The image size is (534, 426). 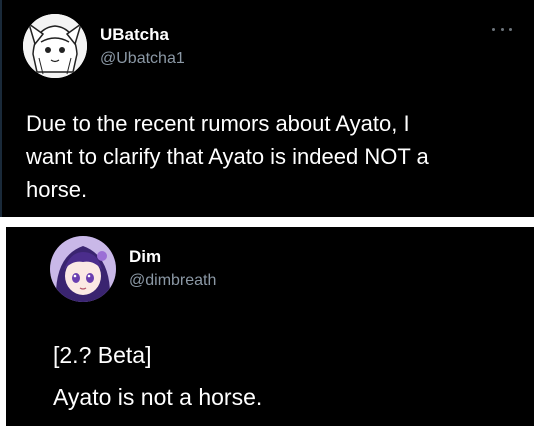 What do you see at coordinates (142, 59) in the screenshot?
I see `user-handle: @Ubatcha1` at bounding box center [142, 59].